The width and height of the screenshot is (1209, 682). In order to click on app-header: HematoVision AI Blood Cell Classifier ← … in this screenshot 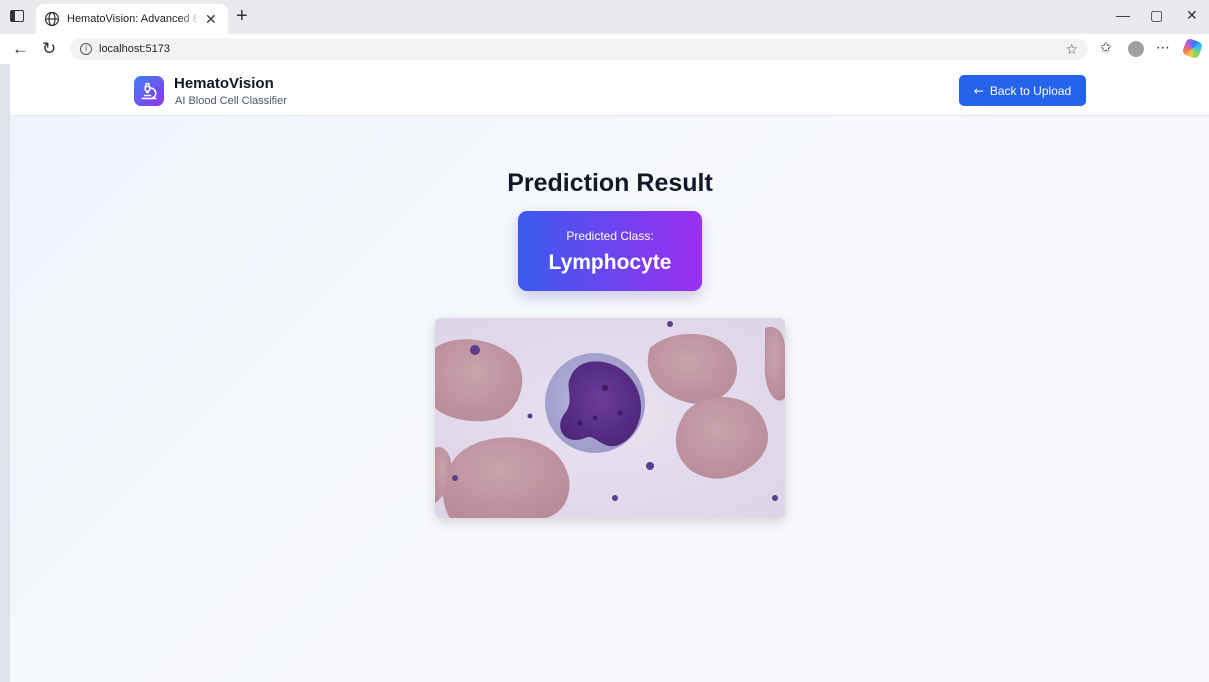, I will do `click(609, 90)`.